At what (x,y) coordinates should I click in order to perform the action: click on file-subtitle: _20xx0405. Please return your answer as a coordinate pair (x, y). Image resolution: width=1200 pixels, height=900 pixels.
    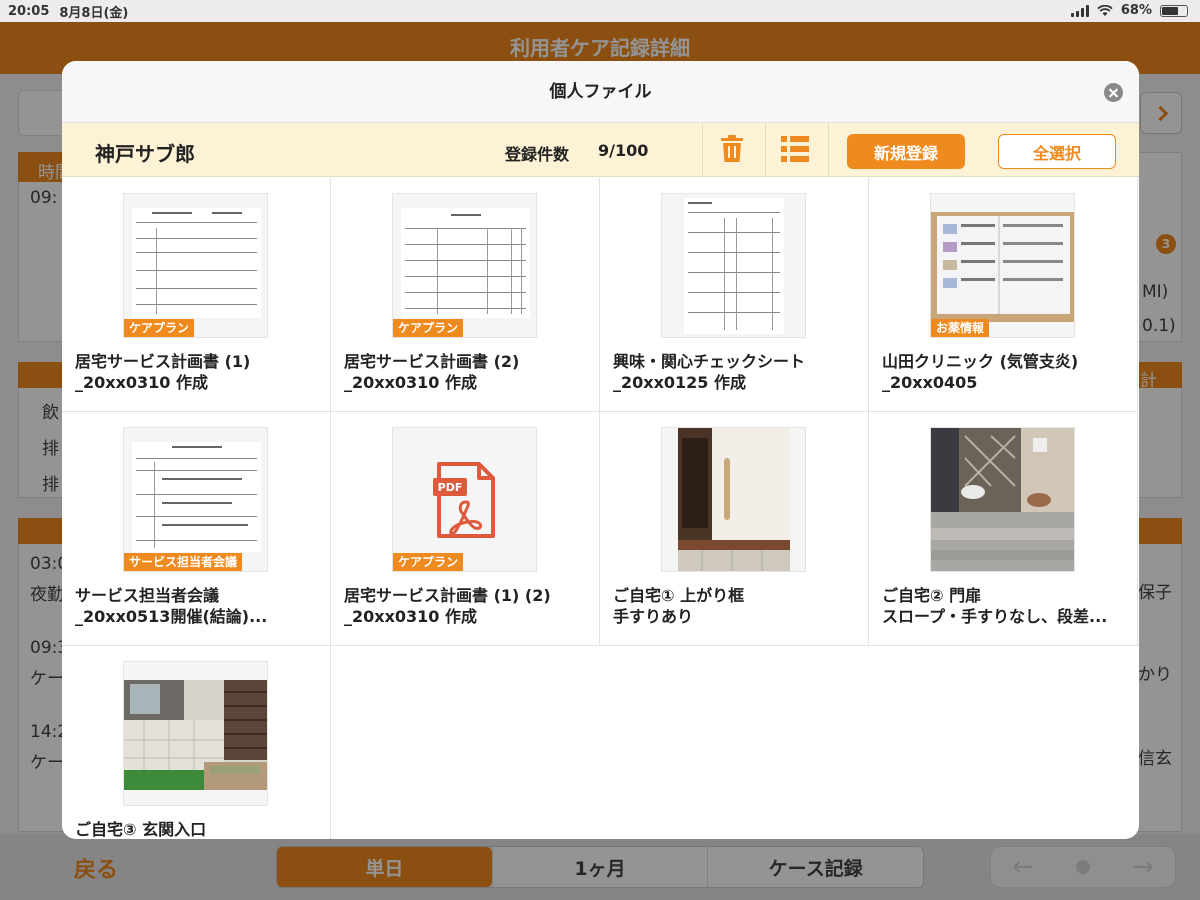
    Looking at the image, I should click on (930, 382).